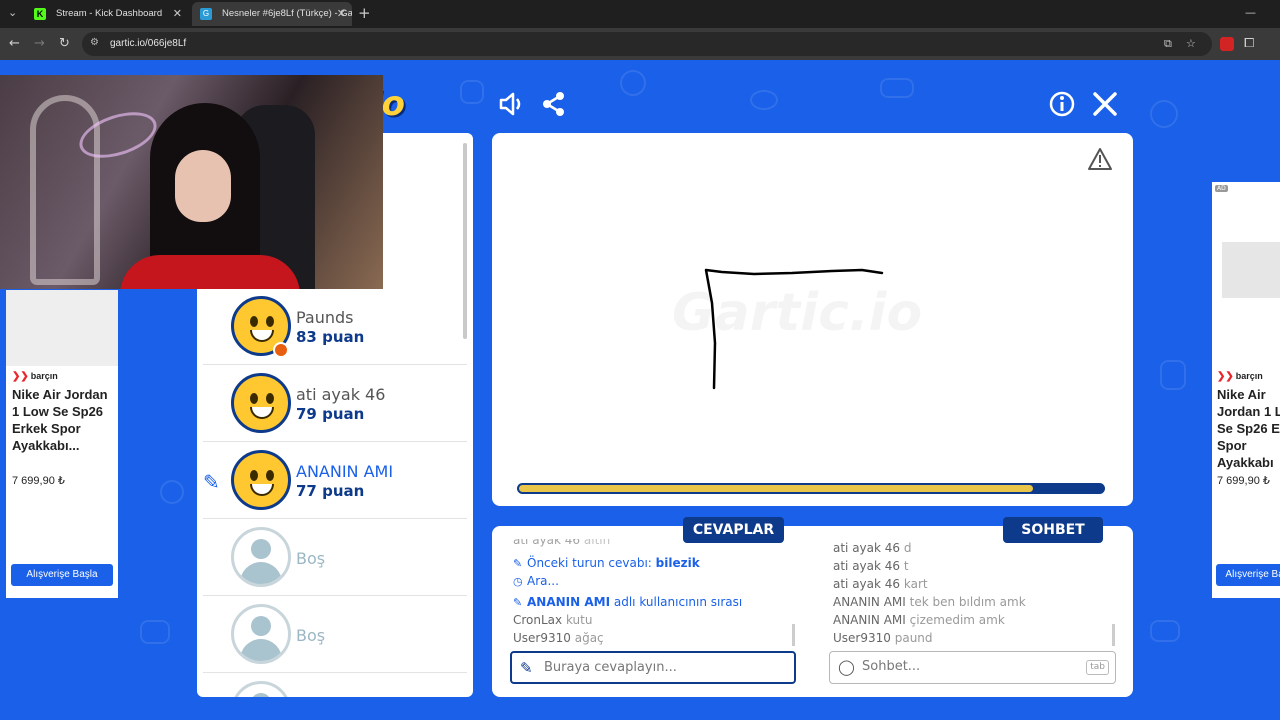 The image size is (1280, 720). I want to click on answers-scrollbar, so click(793, 635).